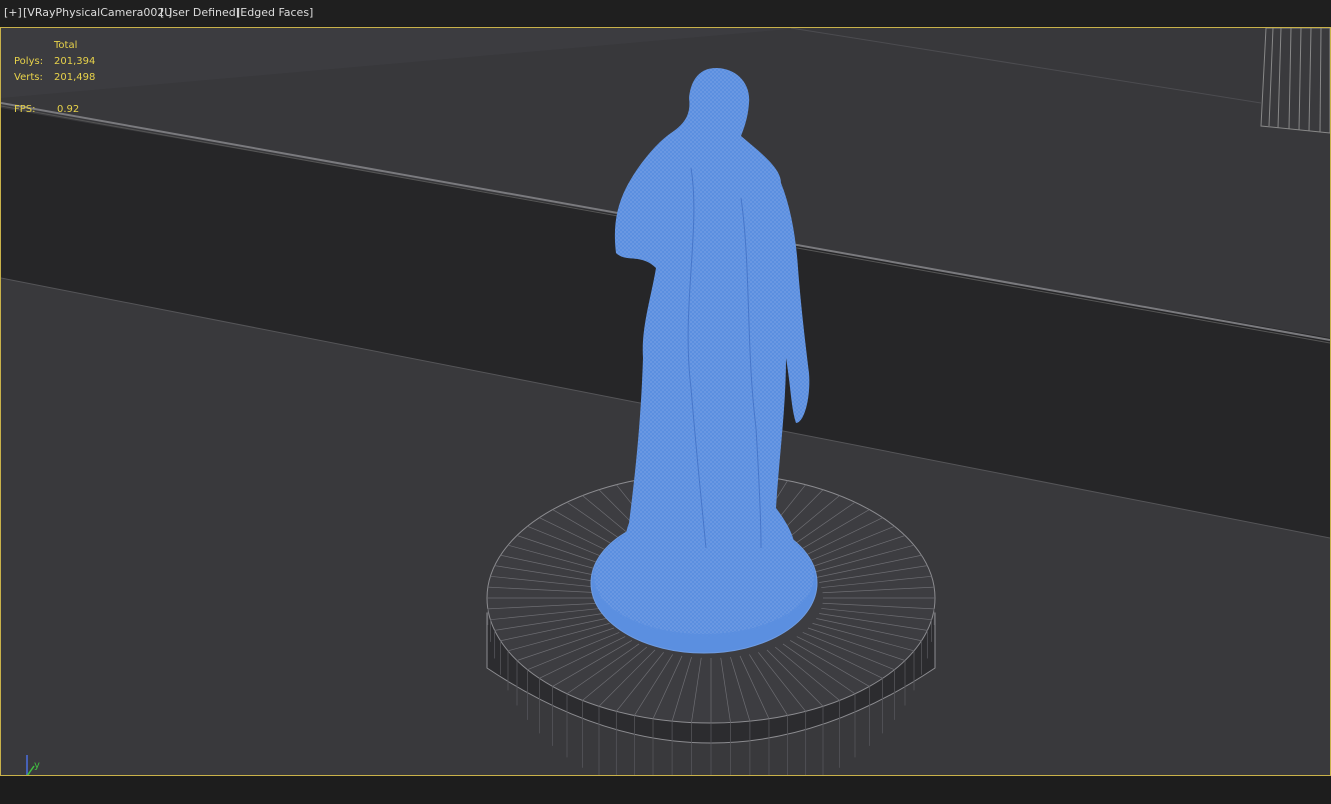 This screenshot has width=1331, height=804. I want to click on polys-label: Polys:, so click(29, 61).